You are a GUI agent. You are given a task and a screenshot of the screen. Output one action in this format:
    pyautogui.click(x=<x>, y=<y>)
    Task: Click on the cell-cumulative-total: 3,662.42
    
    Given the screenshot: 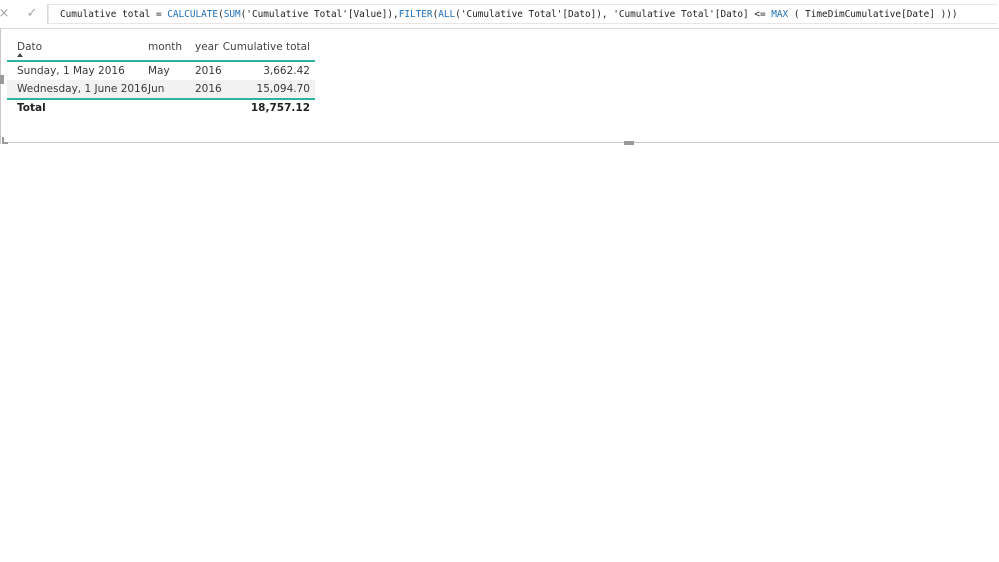 What is the action you would take?
    pyautogui.click(x=286, y=71)
    